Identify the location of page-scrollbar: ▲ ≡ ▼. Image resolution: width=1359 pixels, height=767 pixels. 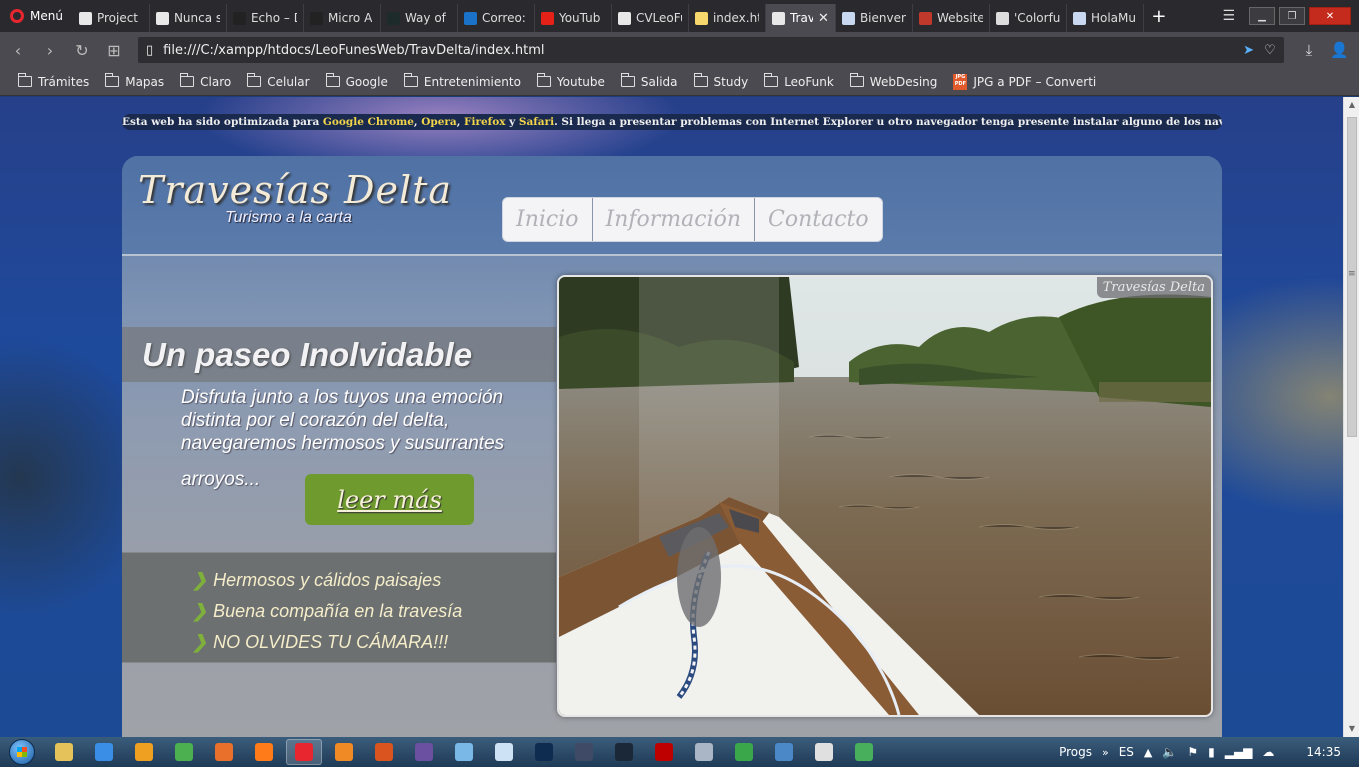
(1351, 417).